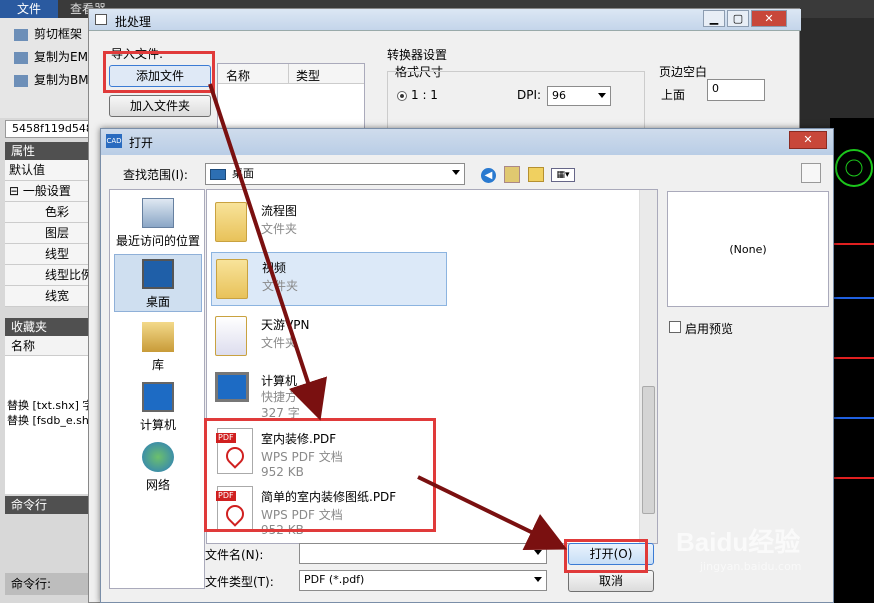 The width and height of the screenshot is (874, 603). What do you see at coordinates (48, 170) in the screenshot?
I see `property-row: 默认值` at bounding box center [48, 170].